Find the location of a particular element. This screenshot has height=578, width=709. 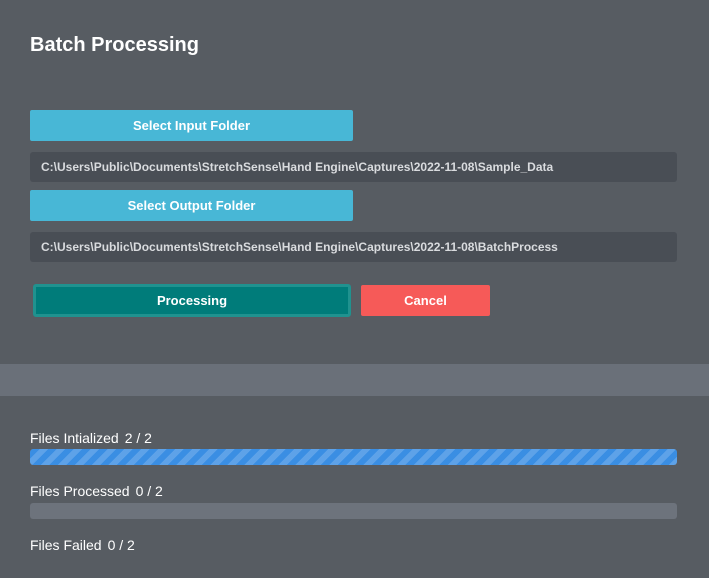

files-initialized-progress-fill is located at coordinates (353, 457).